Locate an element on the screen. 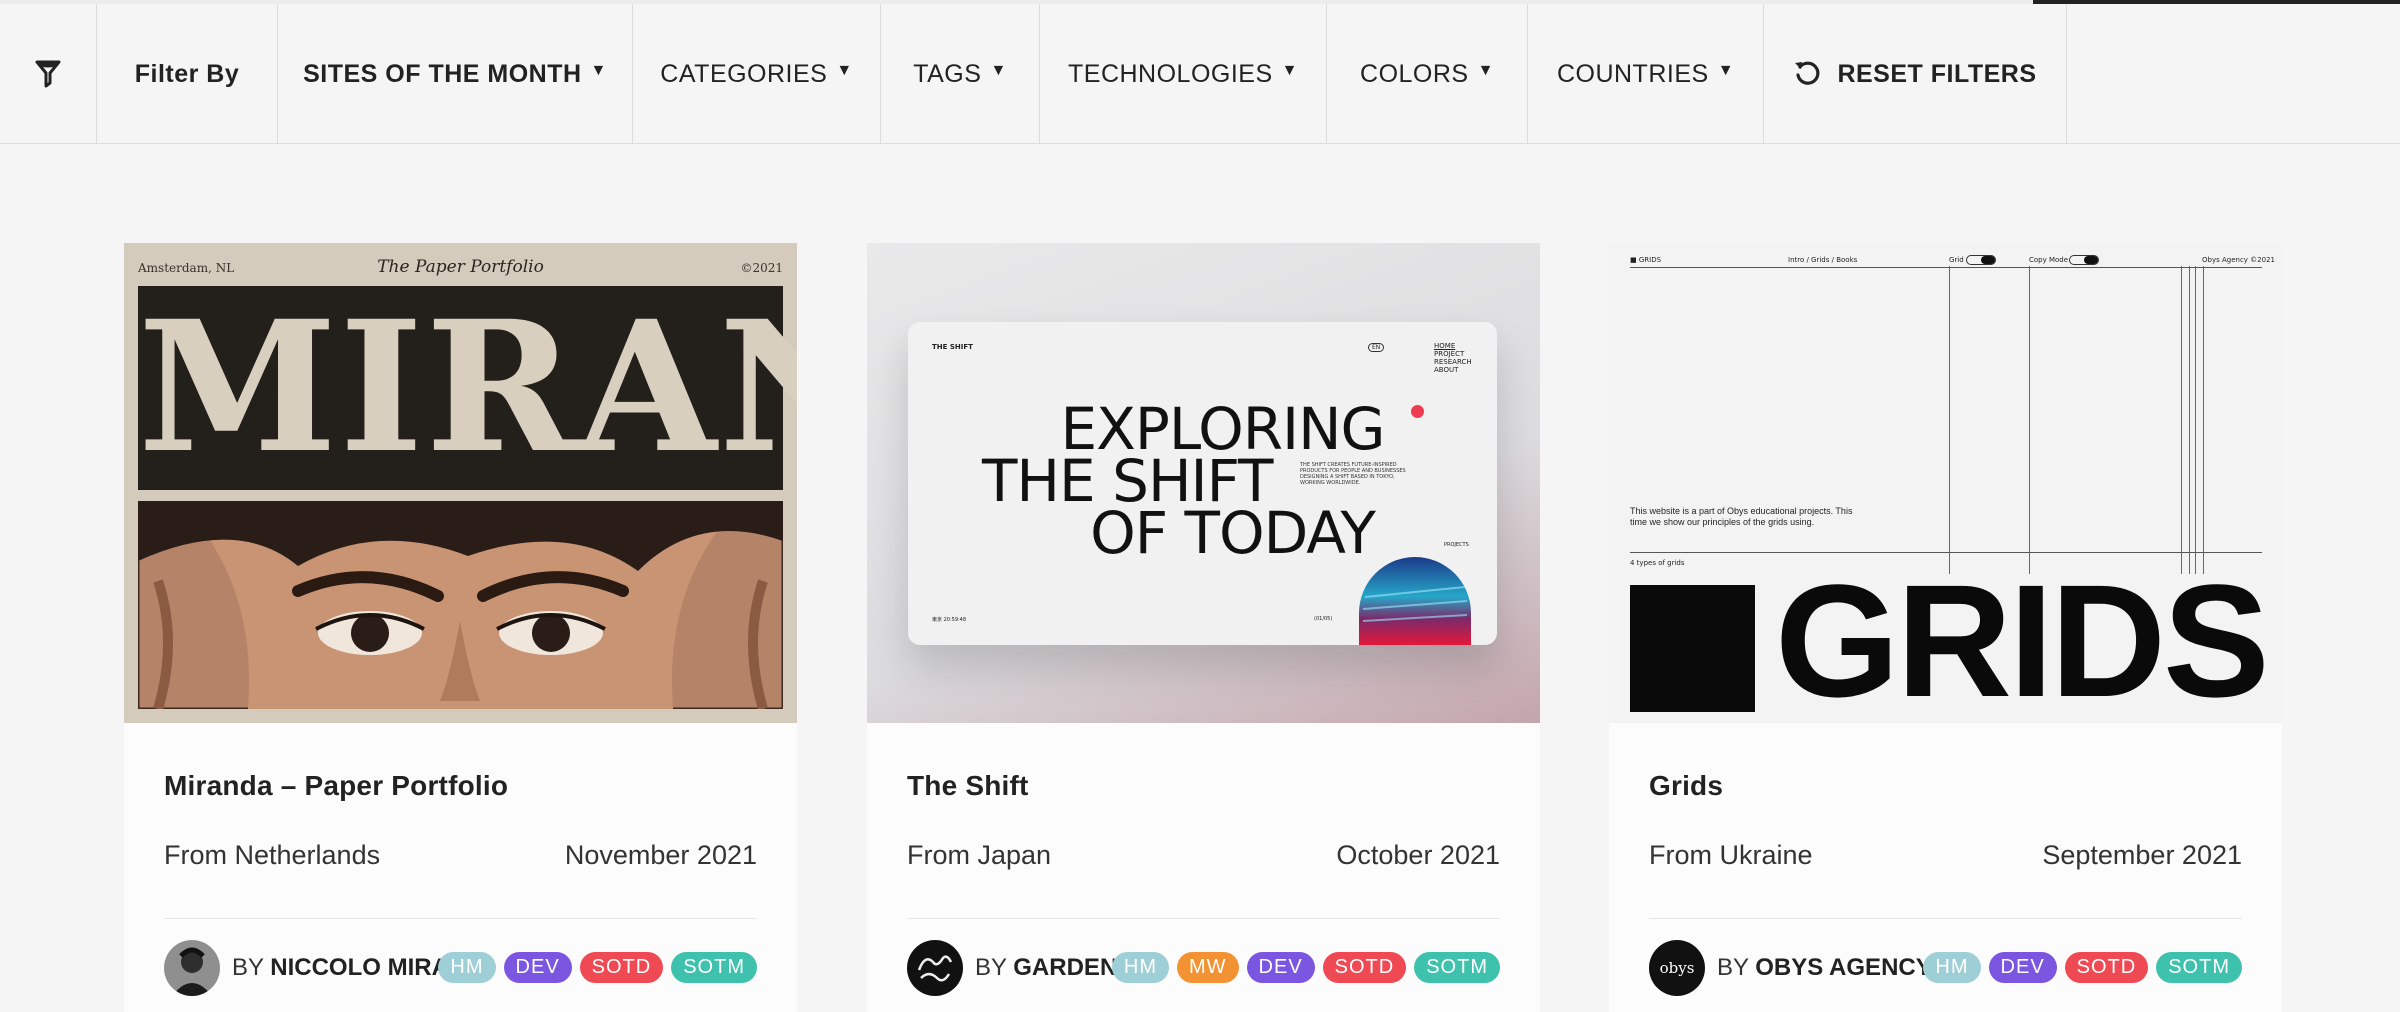 This screenshot has width=2400, height=1012. obys-logo-text: obys is located at coordinates (1677, 968).